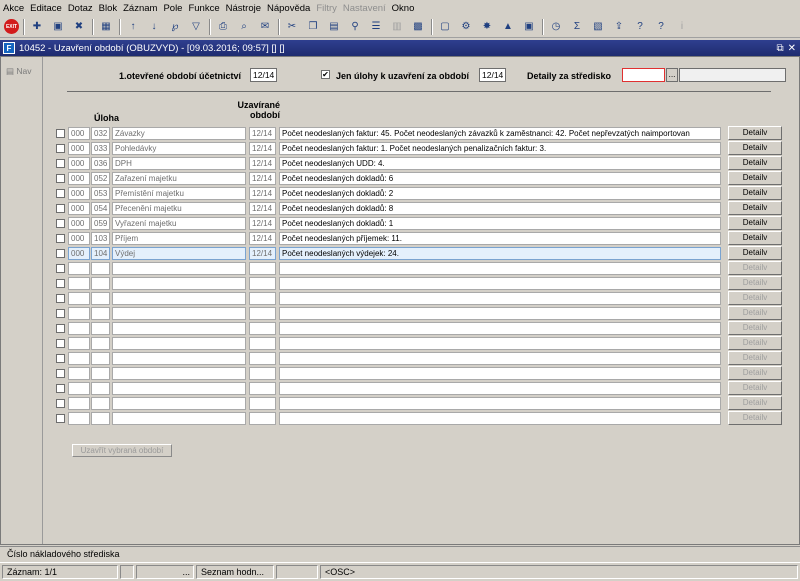 This screenshot has height=581, width=800. Describe the element at coordinates (500, 253) in the screenshot. I see `info-cell: Počet neodeslaných výdejek: 24.` at that location.